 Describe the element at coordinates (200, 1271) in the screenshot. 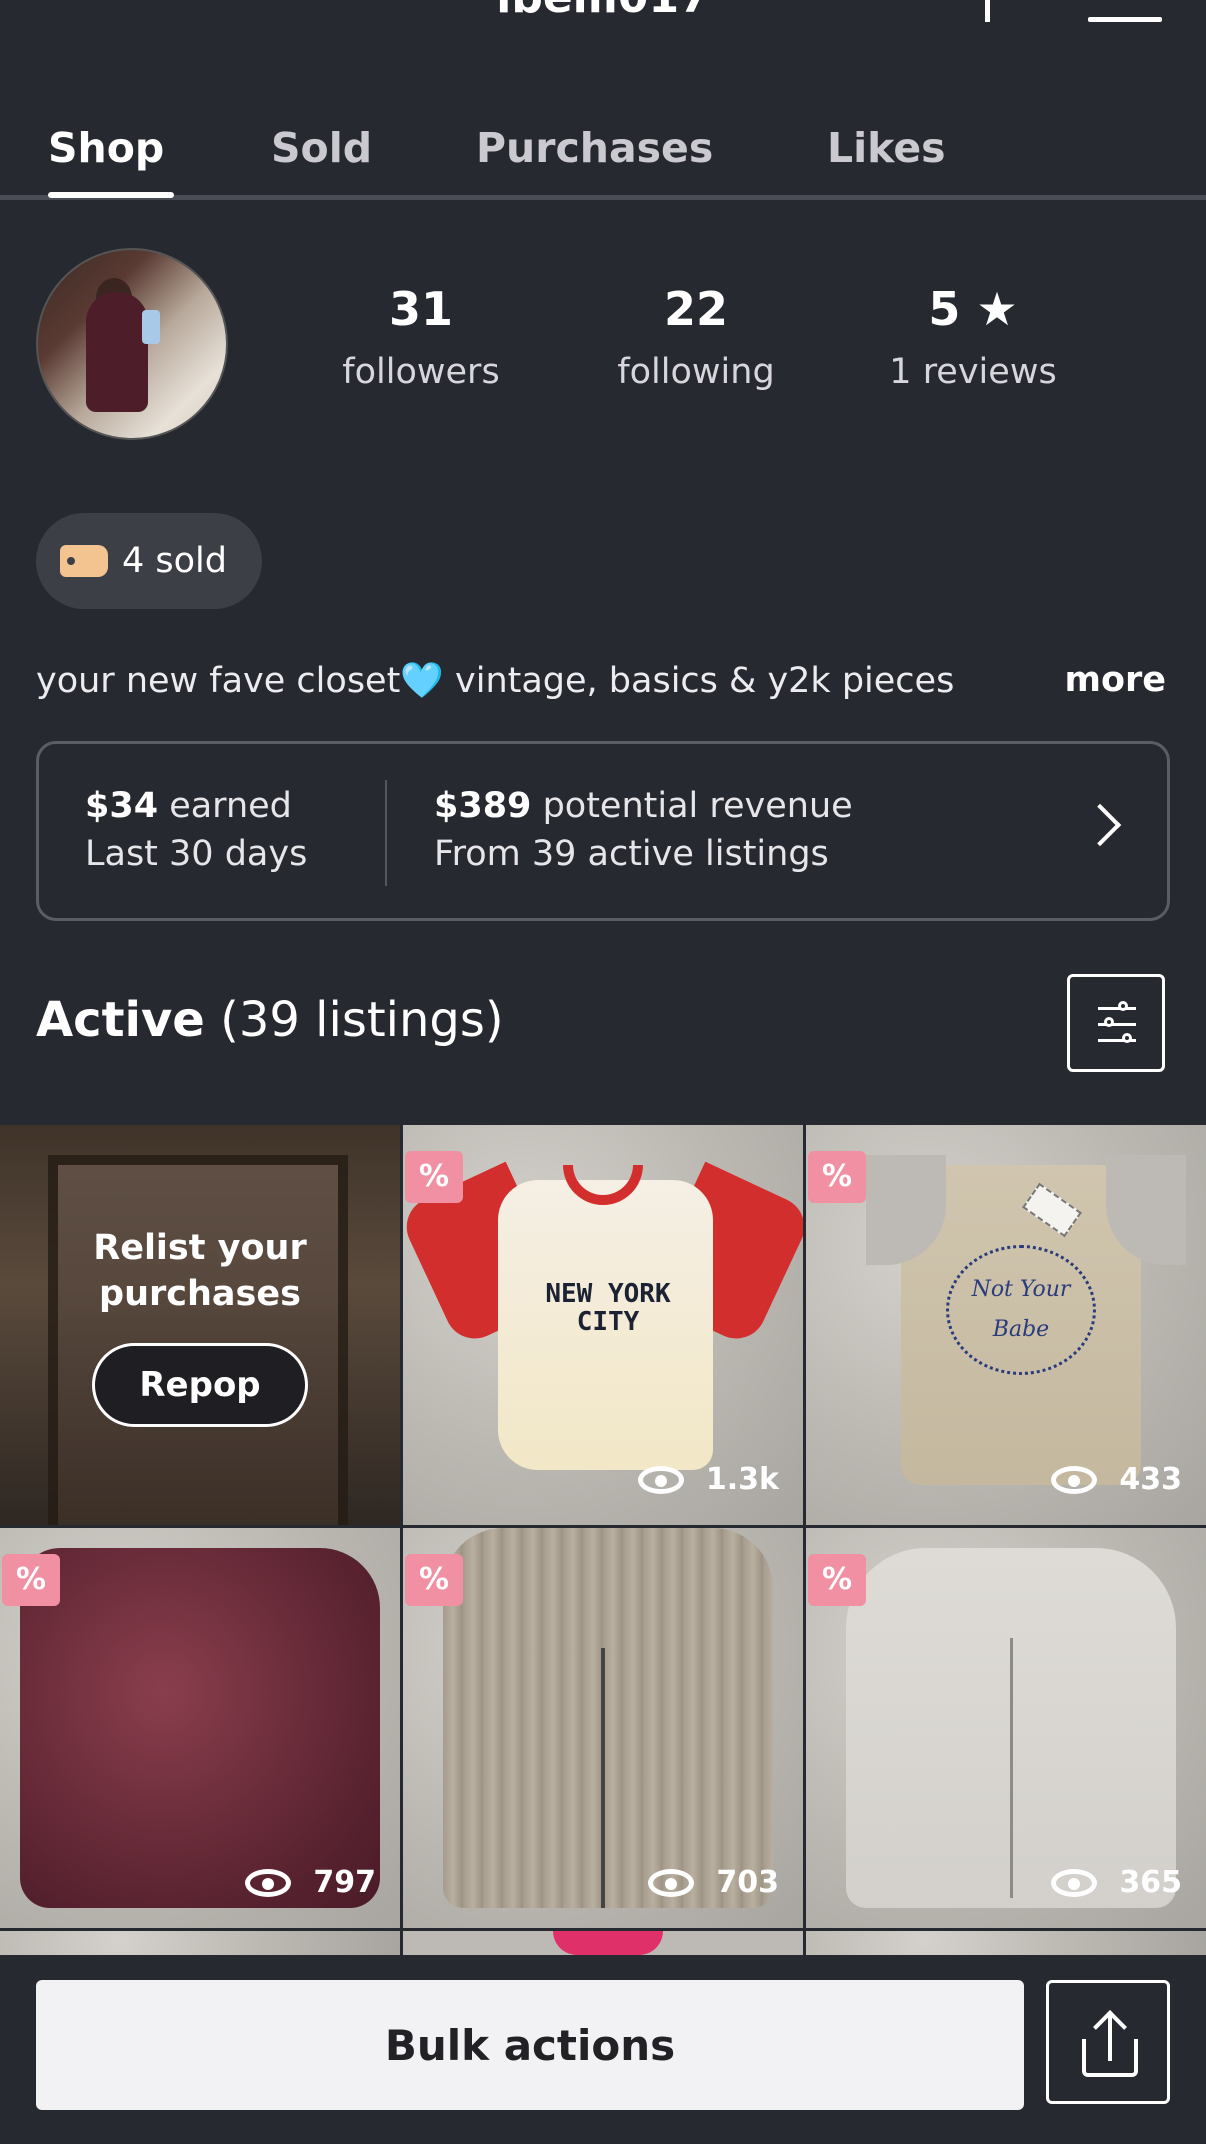

I see `relist-text: Relist your purchases` at that location.